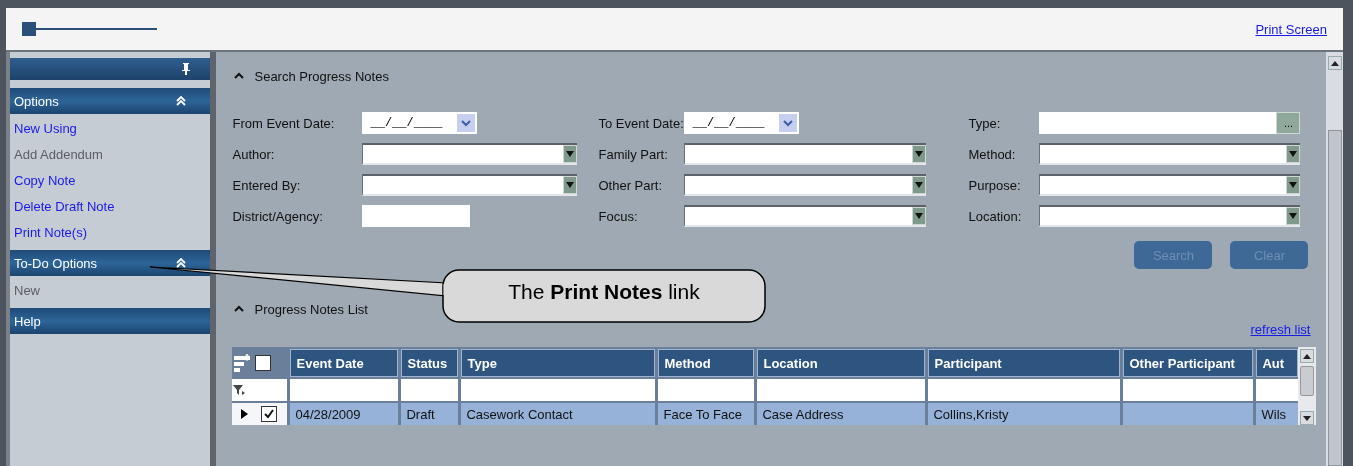  What do you see at coordinates (985, 123) in the screenshot?
I see `field-label: Type:` at bounding box center [985, 123].